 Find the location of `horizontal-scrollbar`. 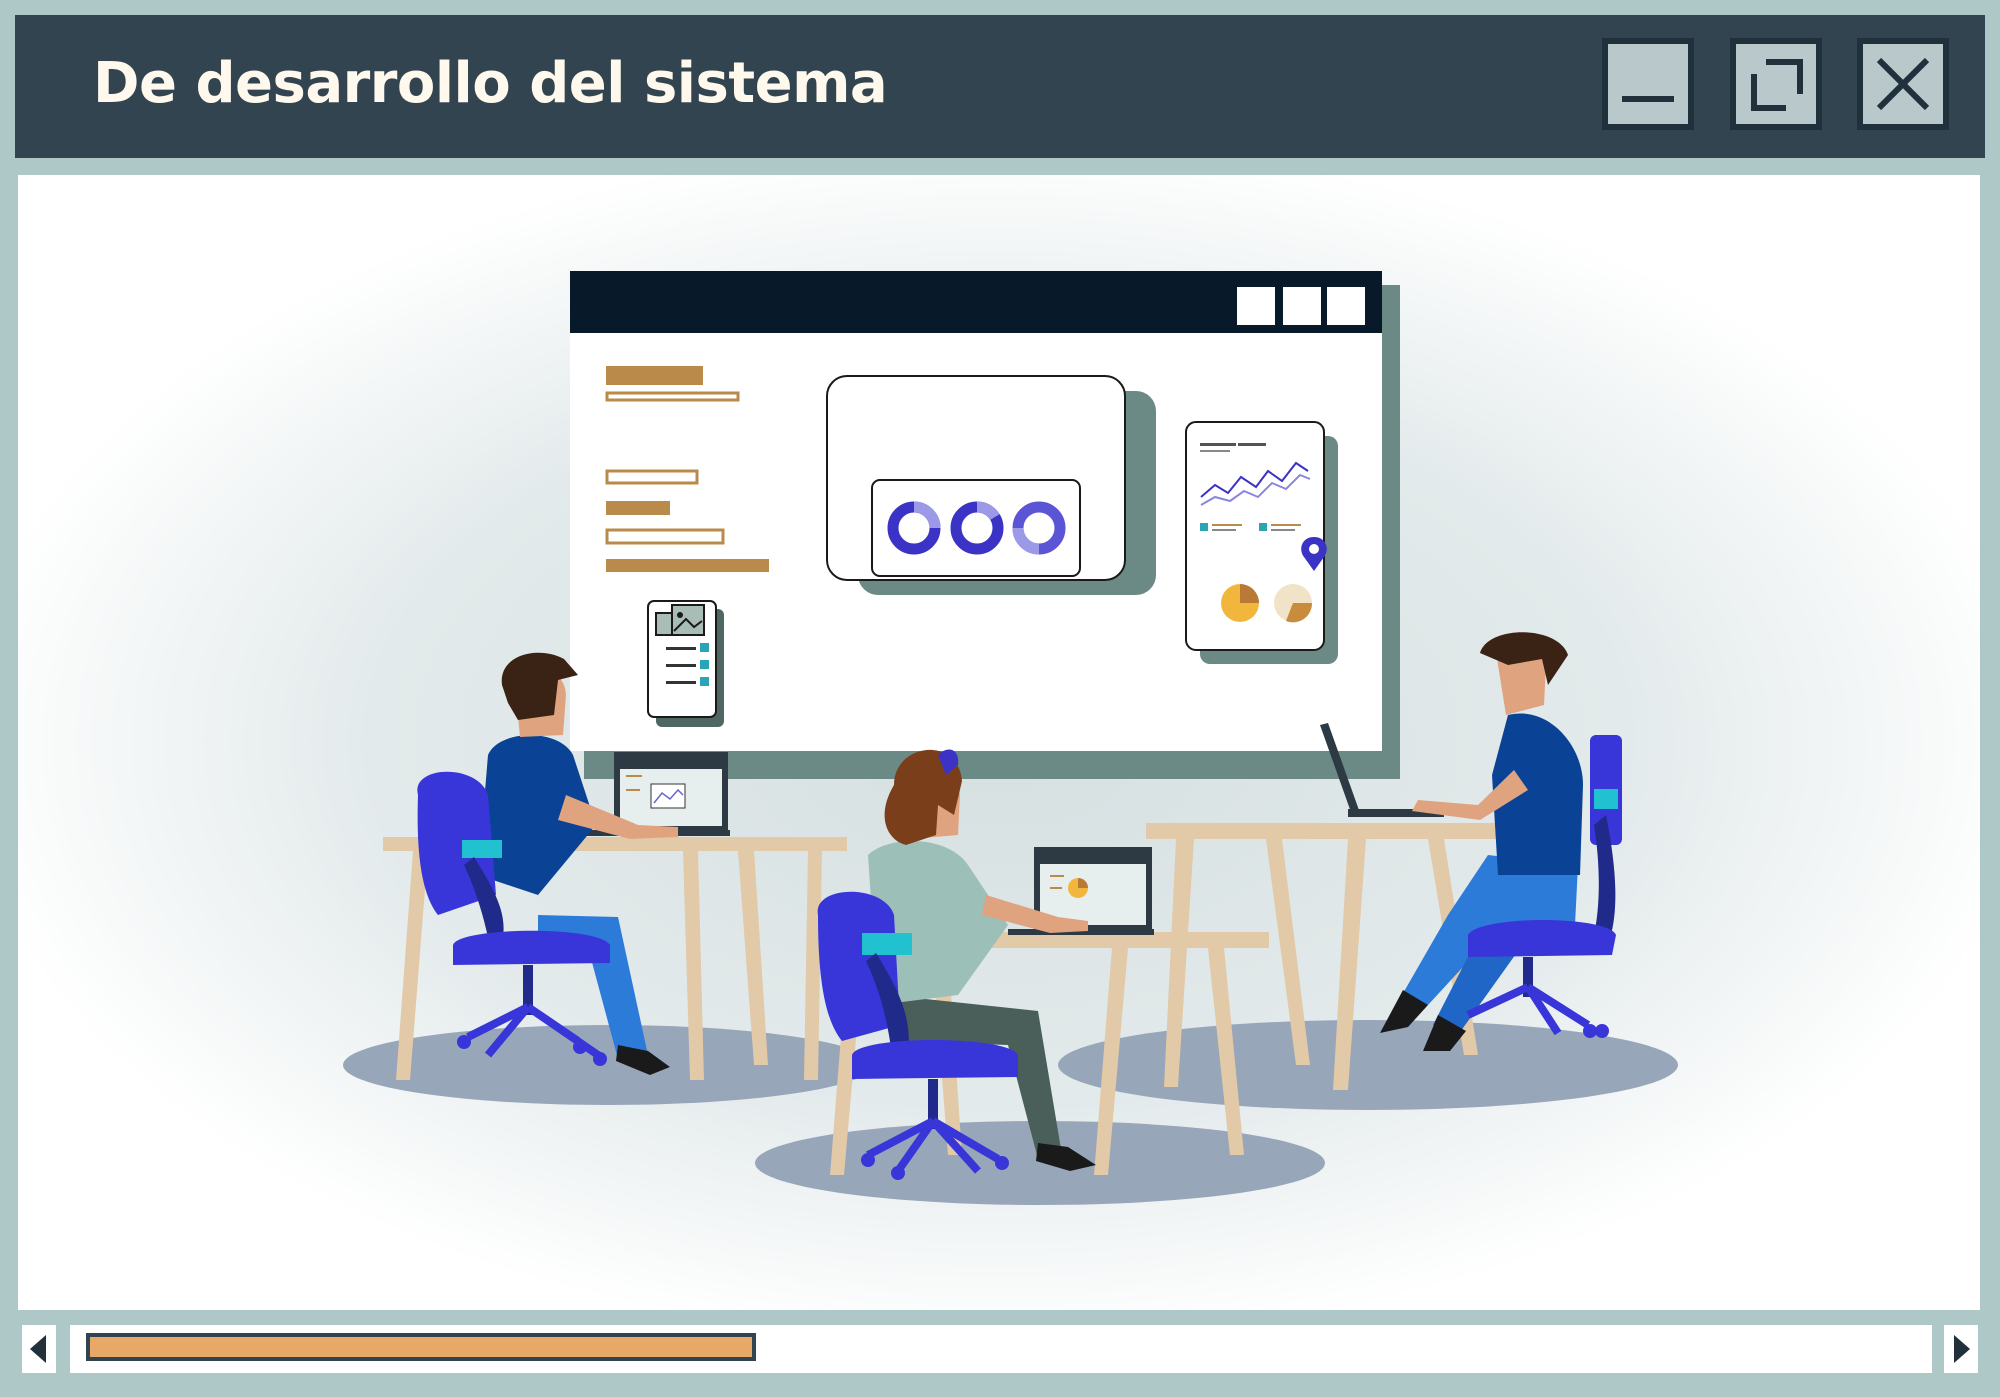

horizontal-scrollbar is located at coordinates (1000, 1350).